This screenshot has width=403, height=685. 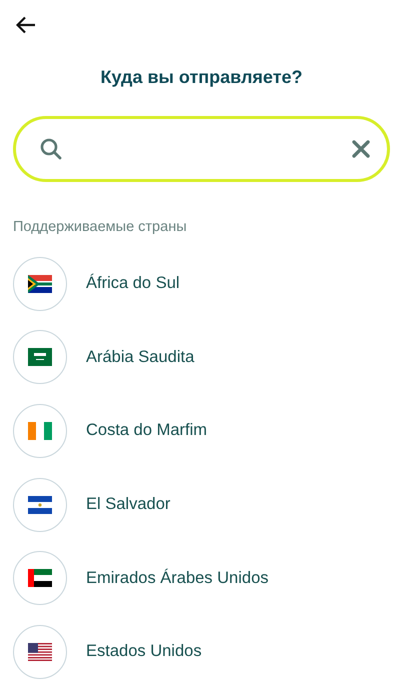 What do you see at coordinates (201, 357) in the screenshot?
I see `country-item: Arábia Saudita` at bounding box center [201, 357].